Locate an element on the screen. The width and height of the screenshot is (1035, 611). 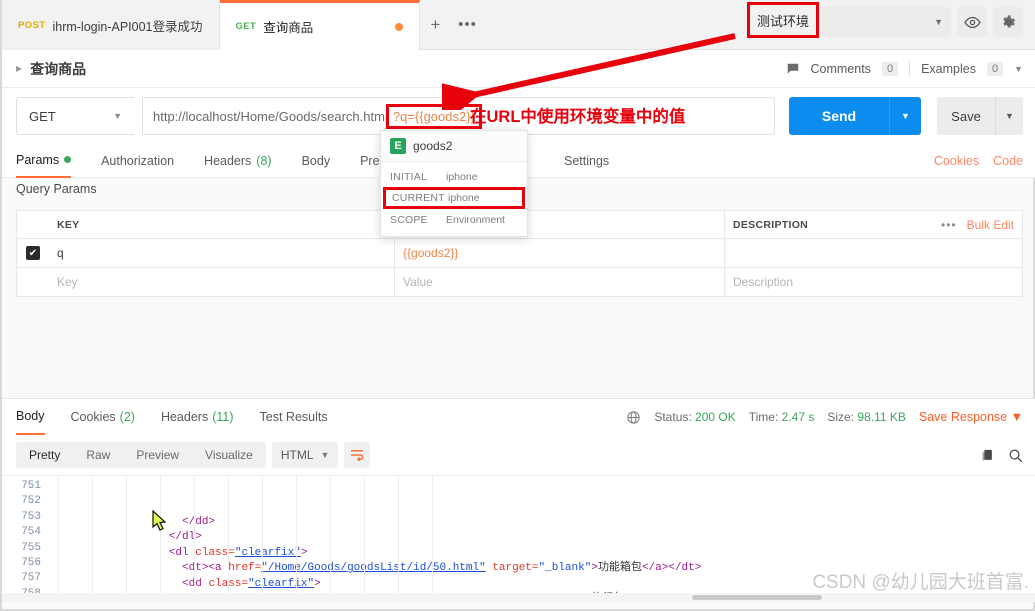
status-label: Status: 200 OK is located at coordinates (695, 417).